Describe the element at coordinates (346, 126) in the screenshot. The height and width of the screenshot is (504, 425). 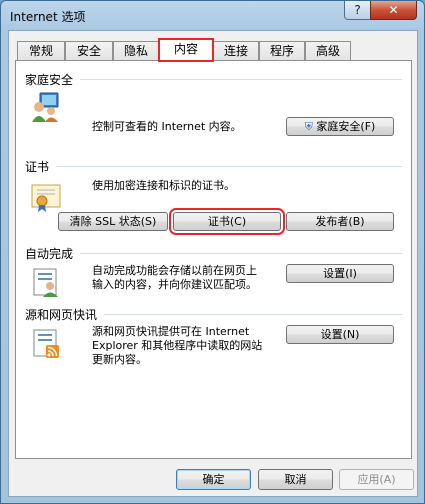
I see `family-safety-button-label: 家庭安全(F)` at that location.